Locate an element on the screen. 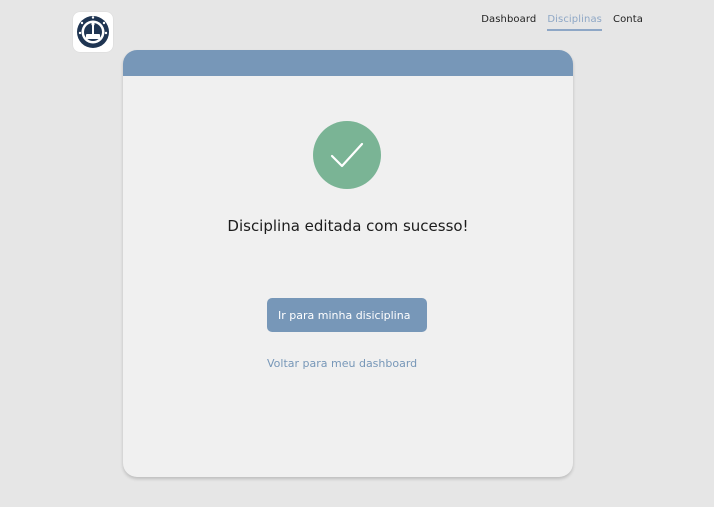  nav-link-dashboard: Dashboard is located at coordinates (508, 22).